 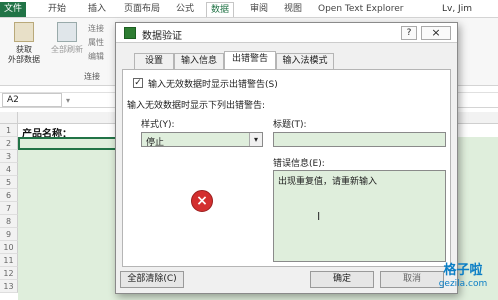 What do you see at coordinates (463, 270) in the screenshot?
I see `watermark-brand: 格子啦` at bounding box center [463, 270].